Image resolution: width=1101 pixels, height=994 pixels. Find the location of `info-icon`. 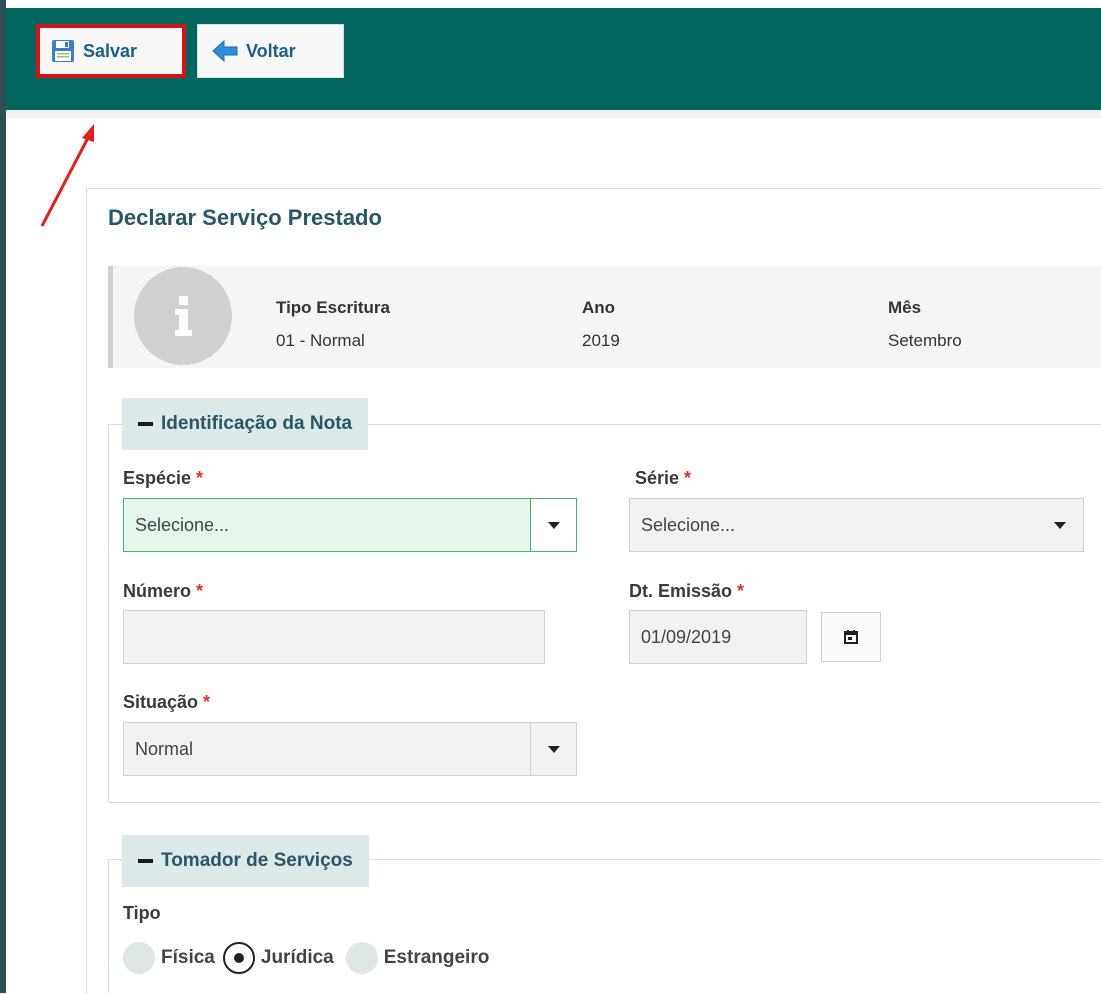

info-icon is located at coordinates (183, 316).